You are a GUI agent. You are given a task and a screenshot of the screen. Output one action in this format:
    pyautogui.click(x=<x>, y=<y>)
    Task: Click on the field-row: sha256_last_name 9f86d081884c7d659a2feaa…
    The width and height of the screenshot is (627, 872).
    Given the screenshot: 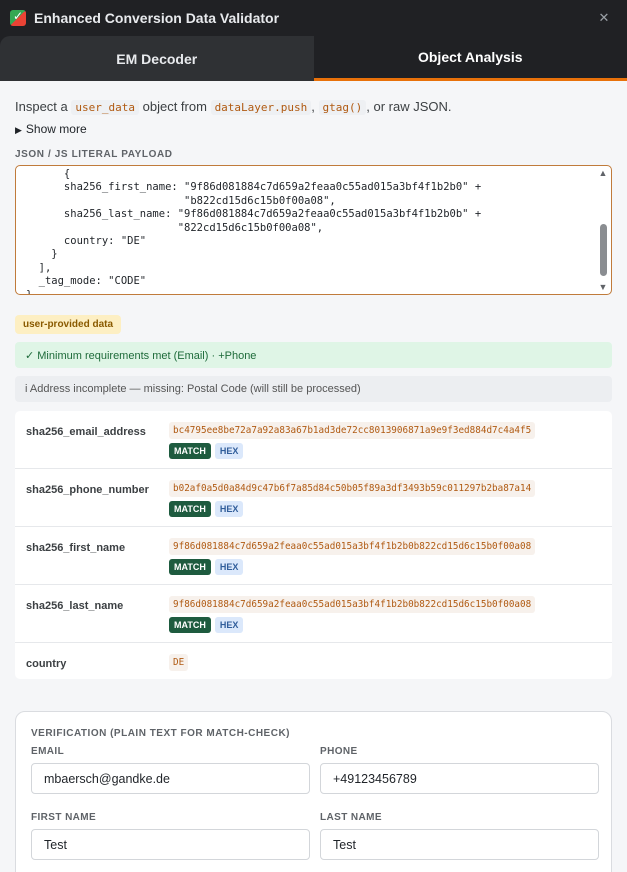 What is the action you would take?
    pyautogui.click(x=313, y=614)
    